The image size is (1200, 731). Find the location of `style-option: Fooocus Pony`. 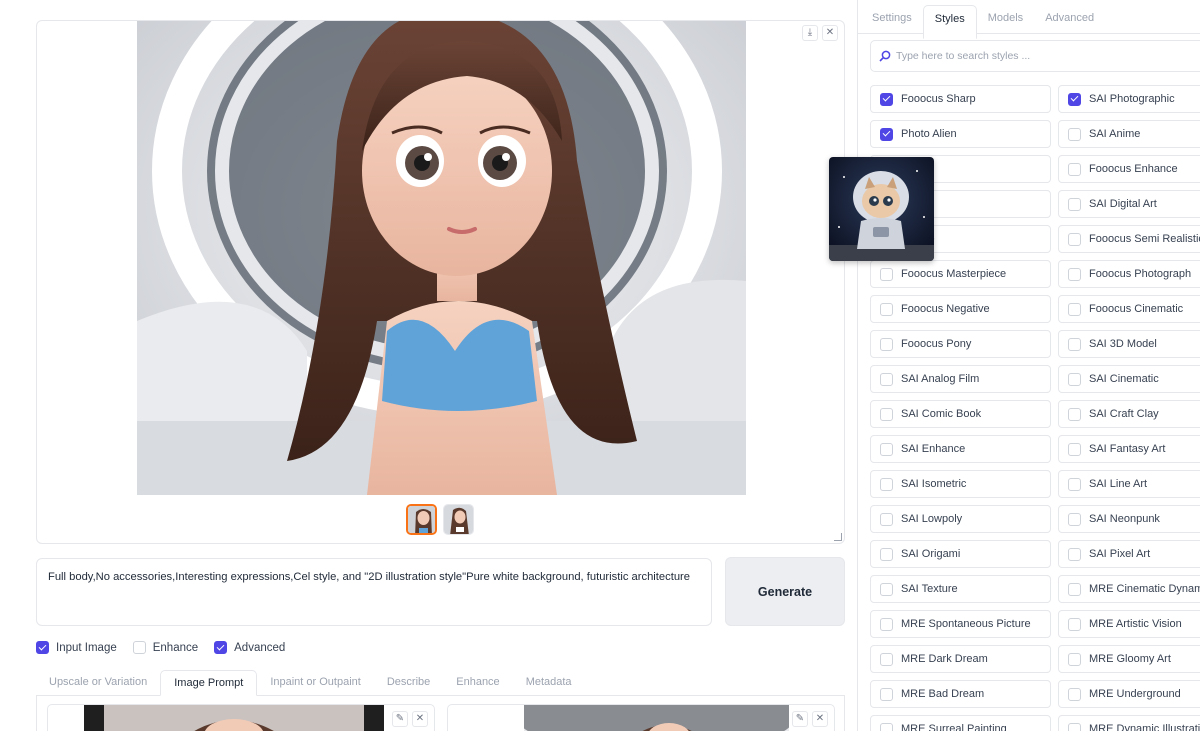

style-option: Fooocus Pony is located at coordinates (960, 344).